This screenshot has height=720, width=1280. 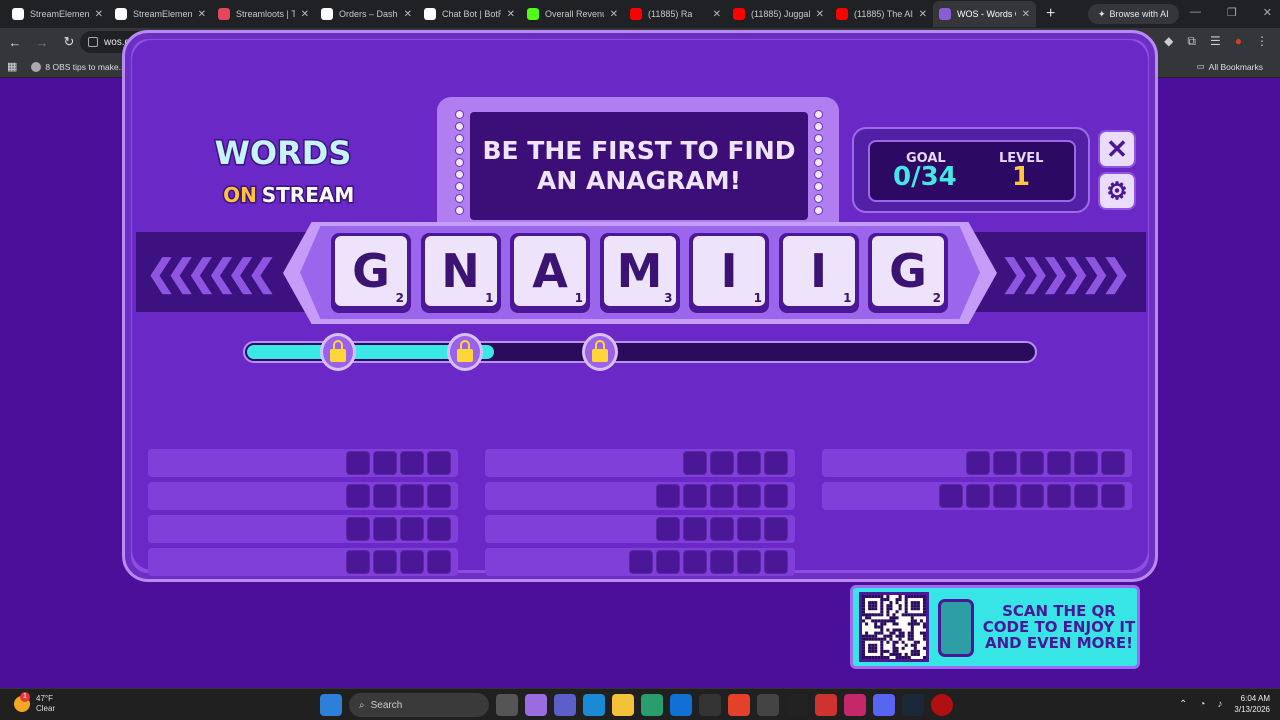 What do you see at coordinates (881, 14) in the screenshot?
I see `browser-tab: (11885) The All ✕` at bounding box center [881, 14].